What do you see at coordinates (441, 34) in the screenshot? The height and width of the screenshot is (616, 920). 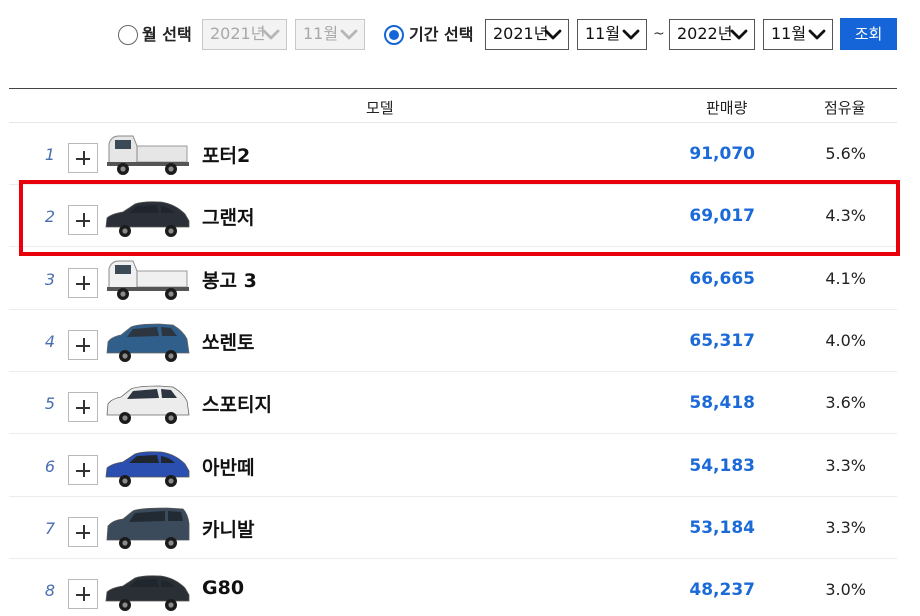 I see `period-select-label: 기간 선택` at bounding box center [441, 34].